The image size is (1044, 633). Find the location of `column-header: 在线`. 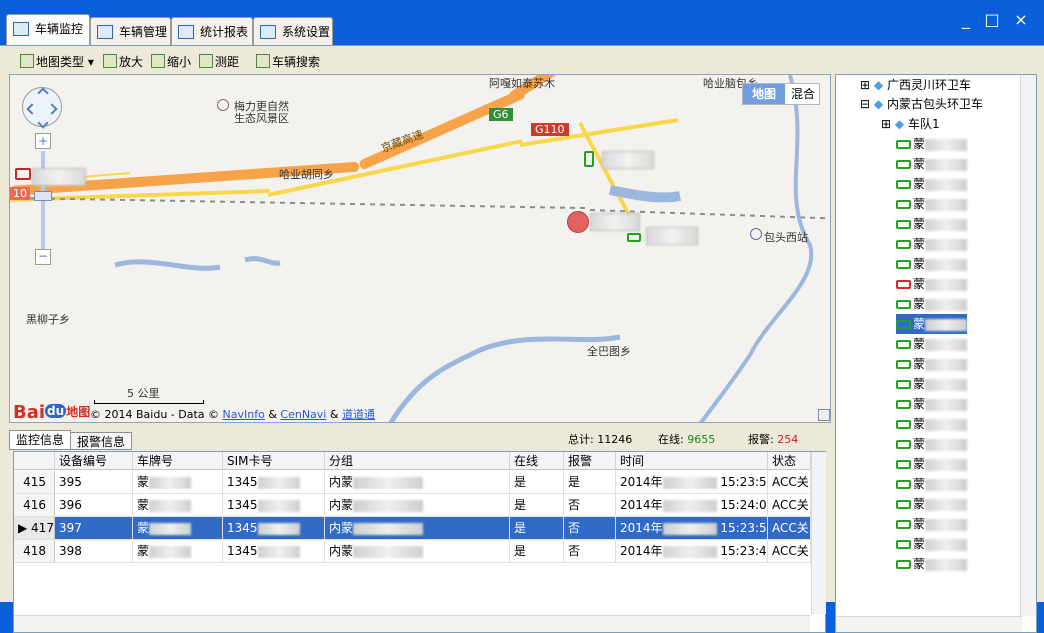

column-header: 在线 is located at coordinates (537, 461).